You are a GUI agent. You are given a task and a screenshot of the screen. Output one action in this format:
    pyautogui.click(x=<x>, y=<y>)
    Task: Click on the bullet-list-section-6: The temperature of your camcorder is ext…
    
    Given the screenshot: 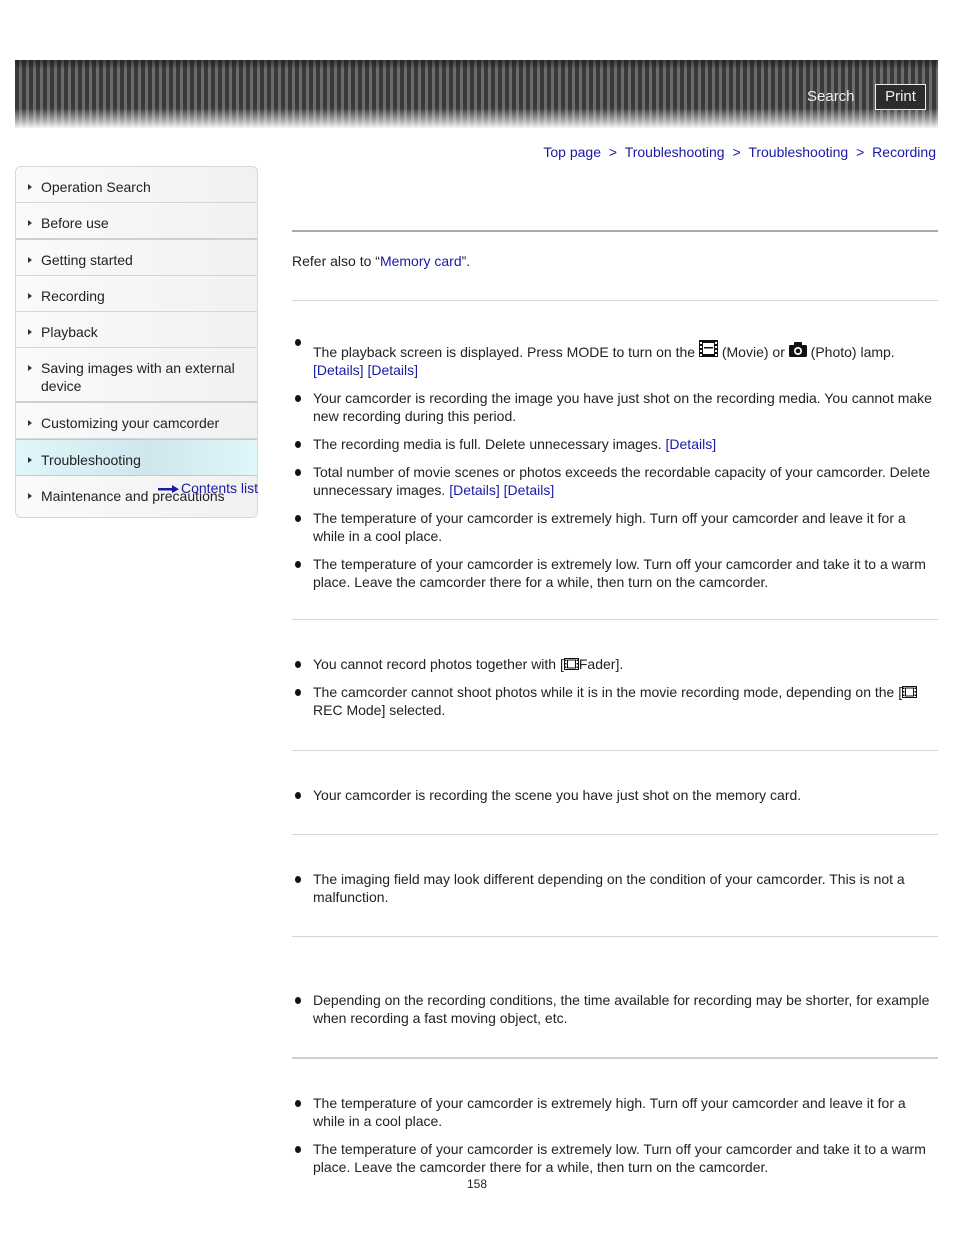 What is the action you would take?
    pyautogui.click(x=615, y=1140)
    